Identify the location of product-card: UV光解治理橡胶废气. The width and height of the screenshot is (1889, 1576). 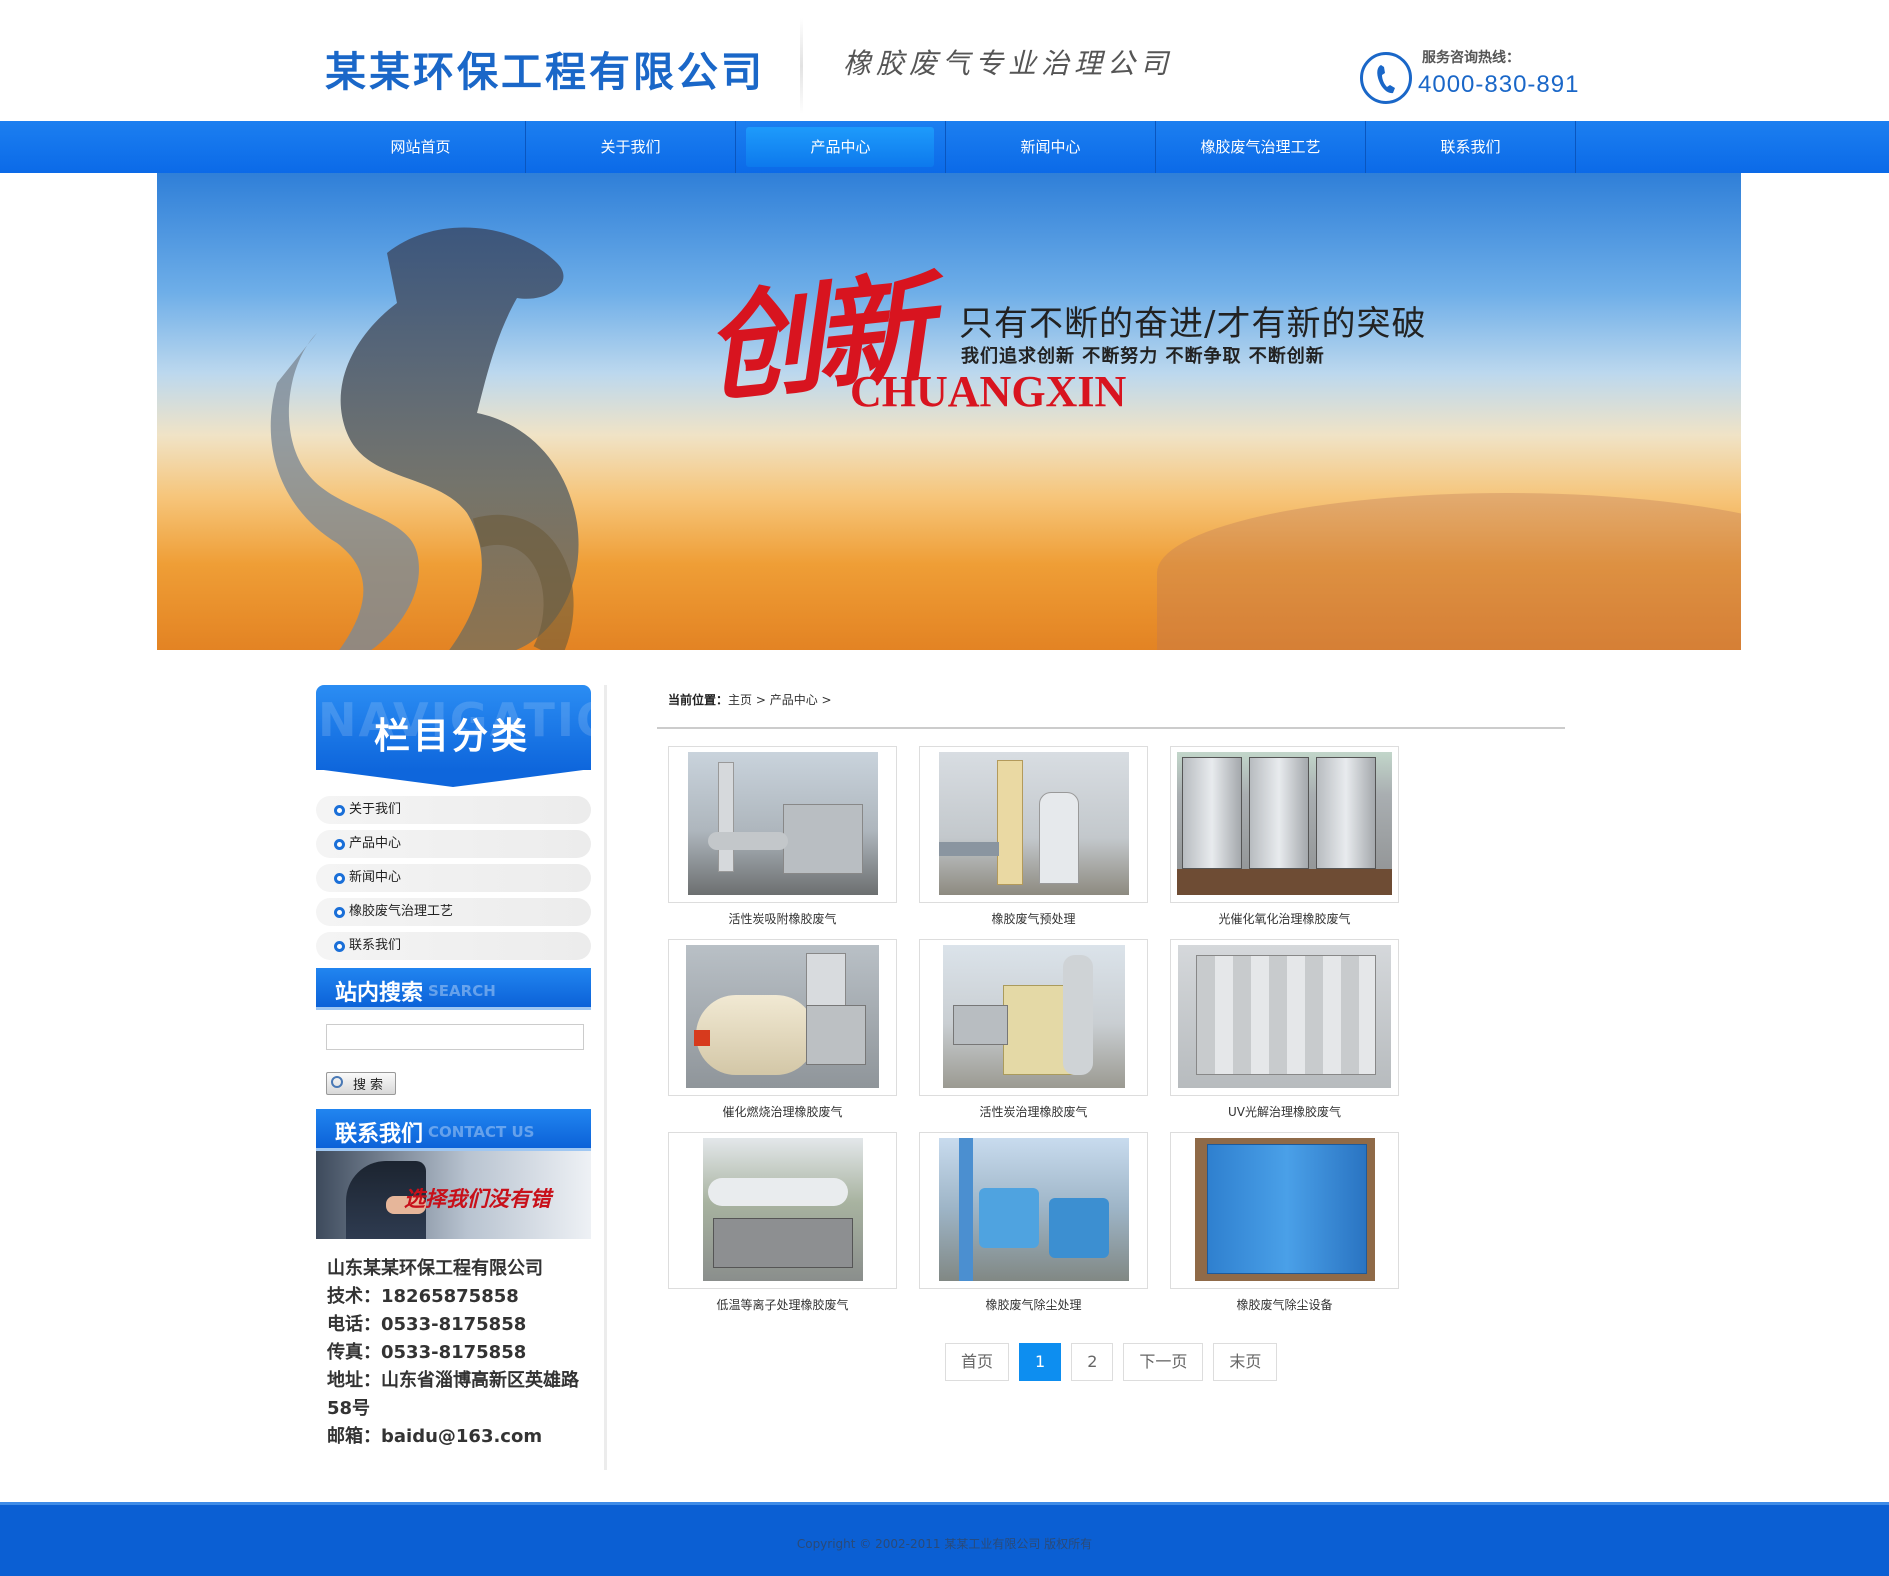
(1284, 1029).